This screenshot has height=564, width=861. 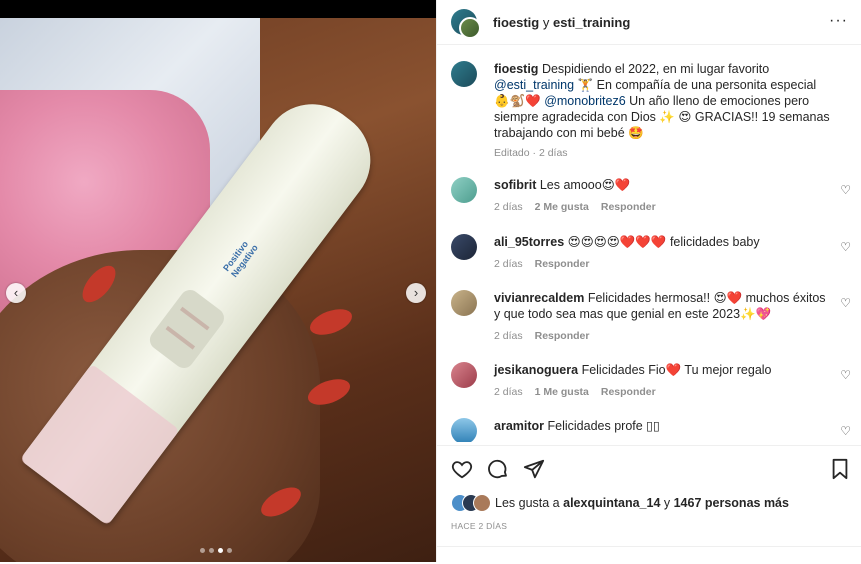 I want to click on previous-photo-button: ‹, so click(x=16, y=293).